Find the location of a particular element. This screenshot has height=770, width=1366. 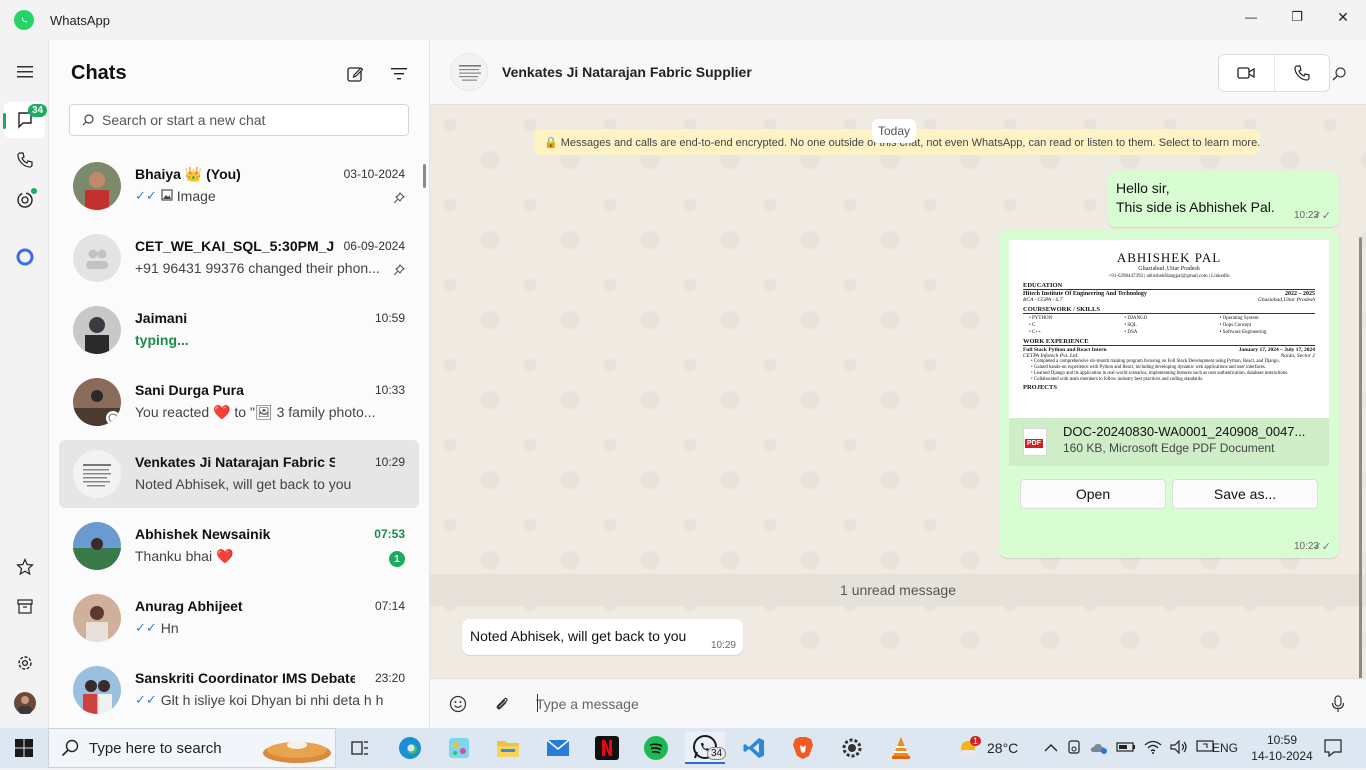

open-document-button: Open is located at coordinates (1093, 494).